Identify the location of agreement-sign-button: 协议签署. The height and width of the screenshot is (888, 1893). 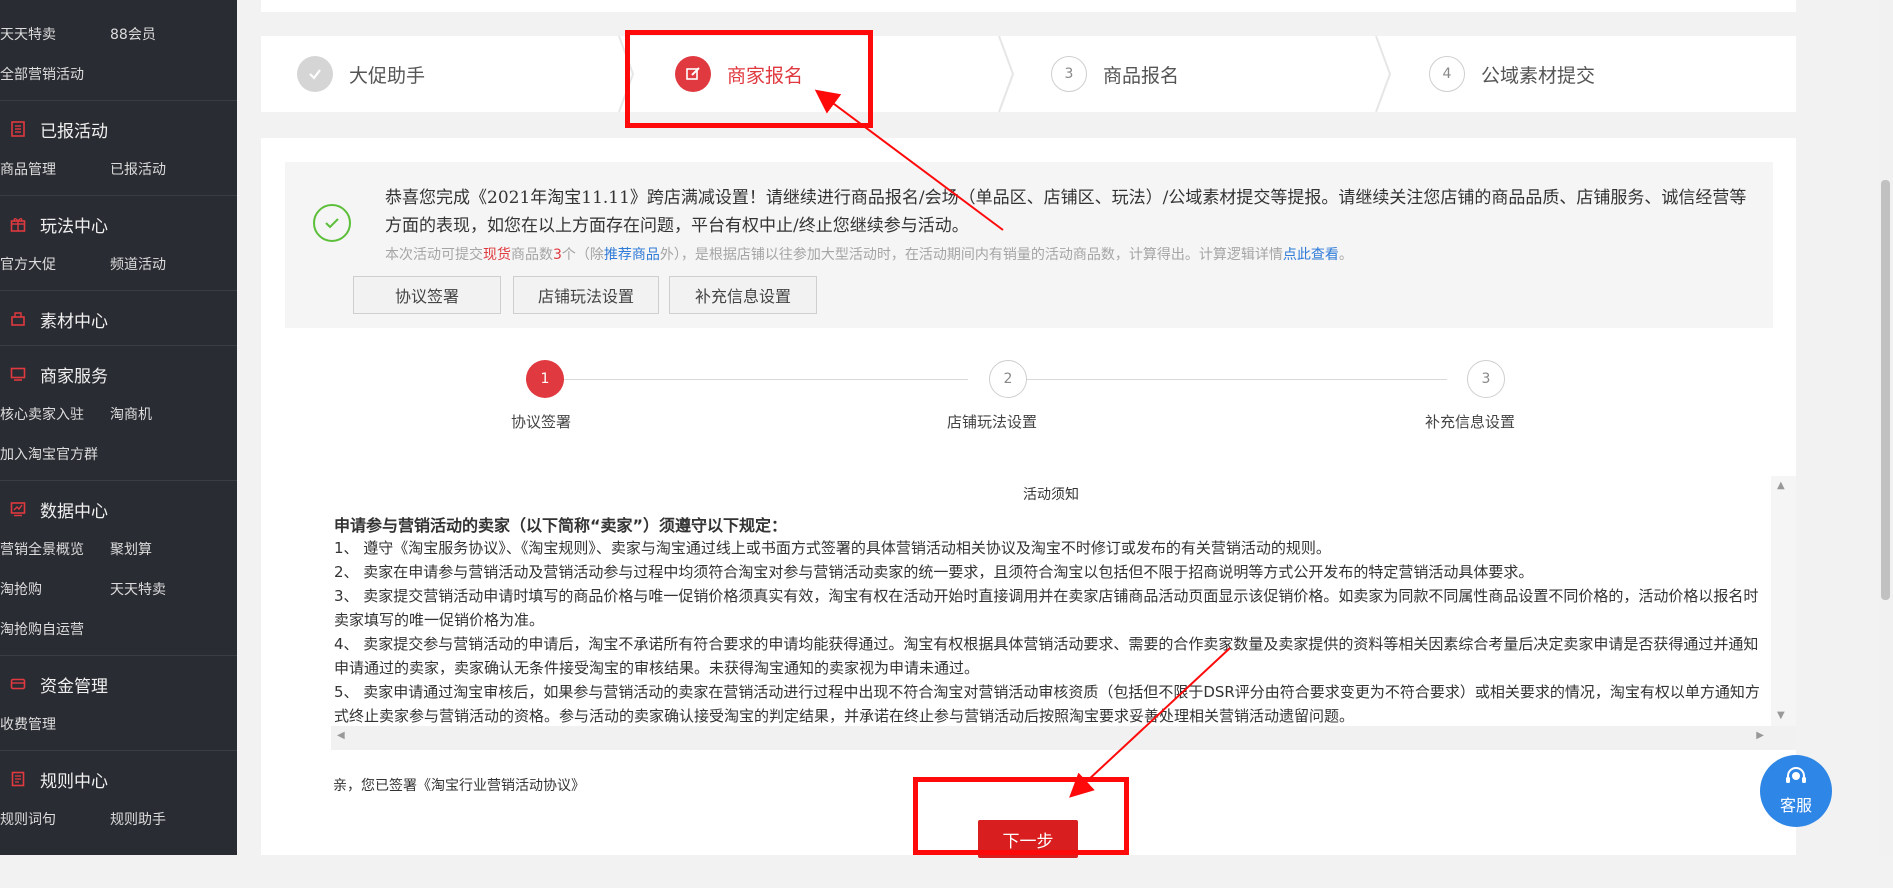
(427, 295).